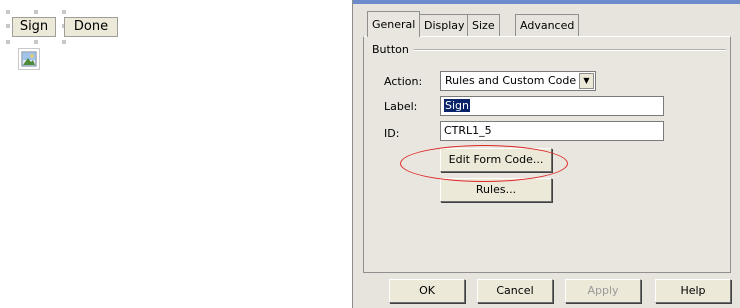 The height and width of the screenshot is (308, 740). What do you see at coordinates (511, 80) in the screenshot?
I see `action-select-value: Rules and Custom Code` at bounding box center [511, 80].